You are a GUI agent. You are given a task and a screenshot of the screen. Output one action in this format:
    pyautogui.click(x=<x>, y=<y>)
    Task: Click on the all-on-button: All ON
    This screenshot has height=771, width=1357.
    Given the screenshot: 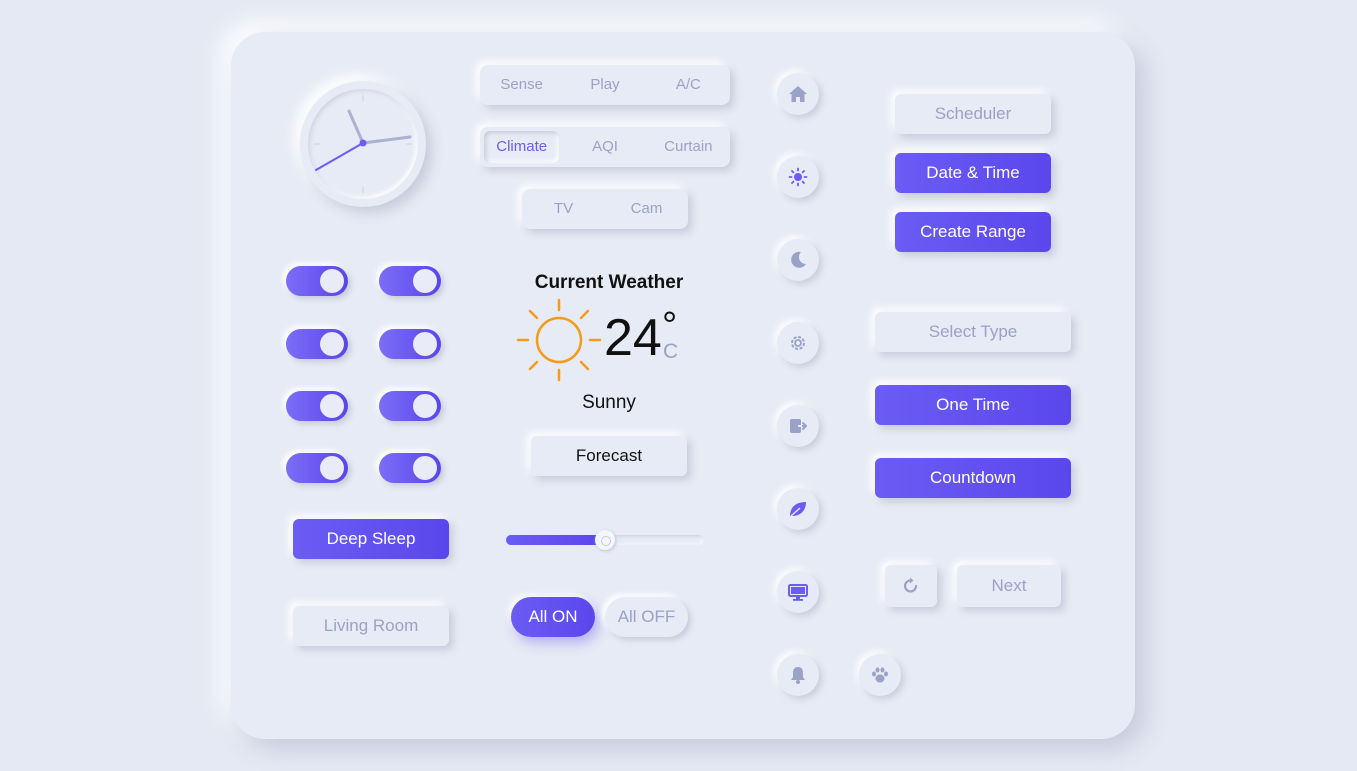 What is the action you would take?
    pyautogui.click(x=553, y=617)
    